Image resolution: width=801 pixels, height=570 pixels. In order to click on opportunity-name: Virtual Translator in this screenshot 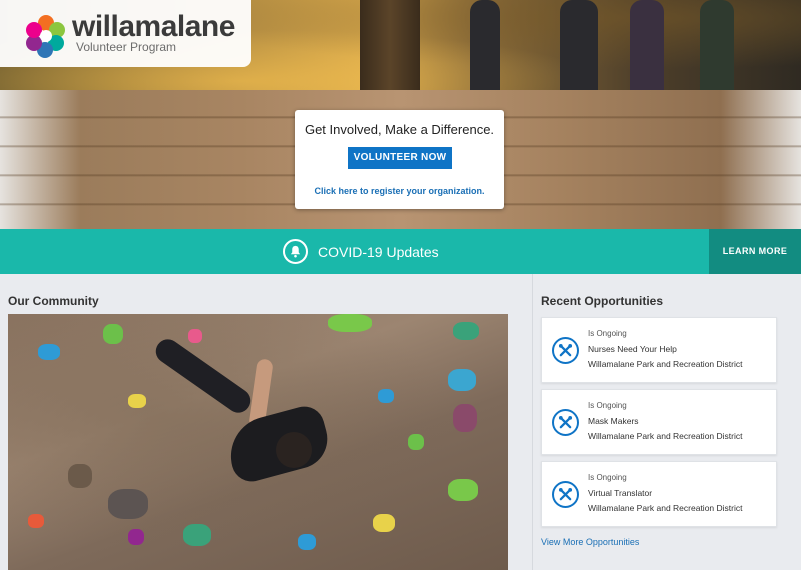, I will do `click(620, 493)`.